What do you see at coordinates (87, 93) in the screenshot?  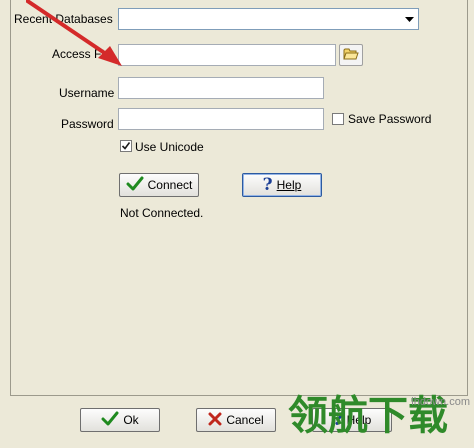 I see `username-label: Username` at bounding box center [87, 93].